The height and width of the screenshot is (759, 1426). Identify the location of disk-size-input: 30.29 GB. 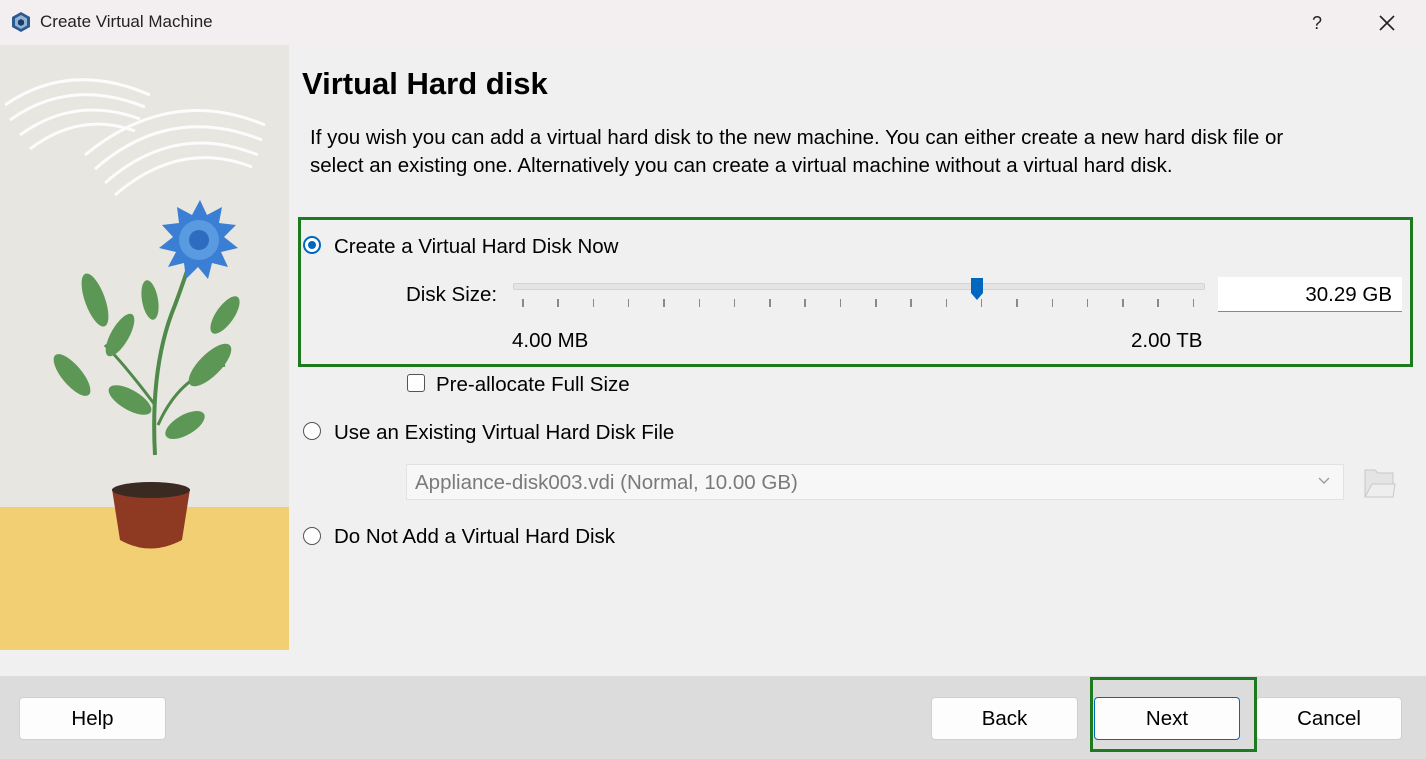
(1310, 294).